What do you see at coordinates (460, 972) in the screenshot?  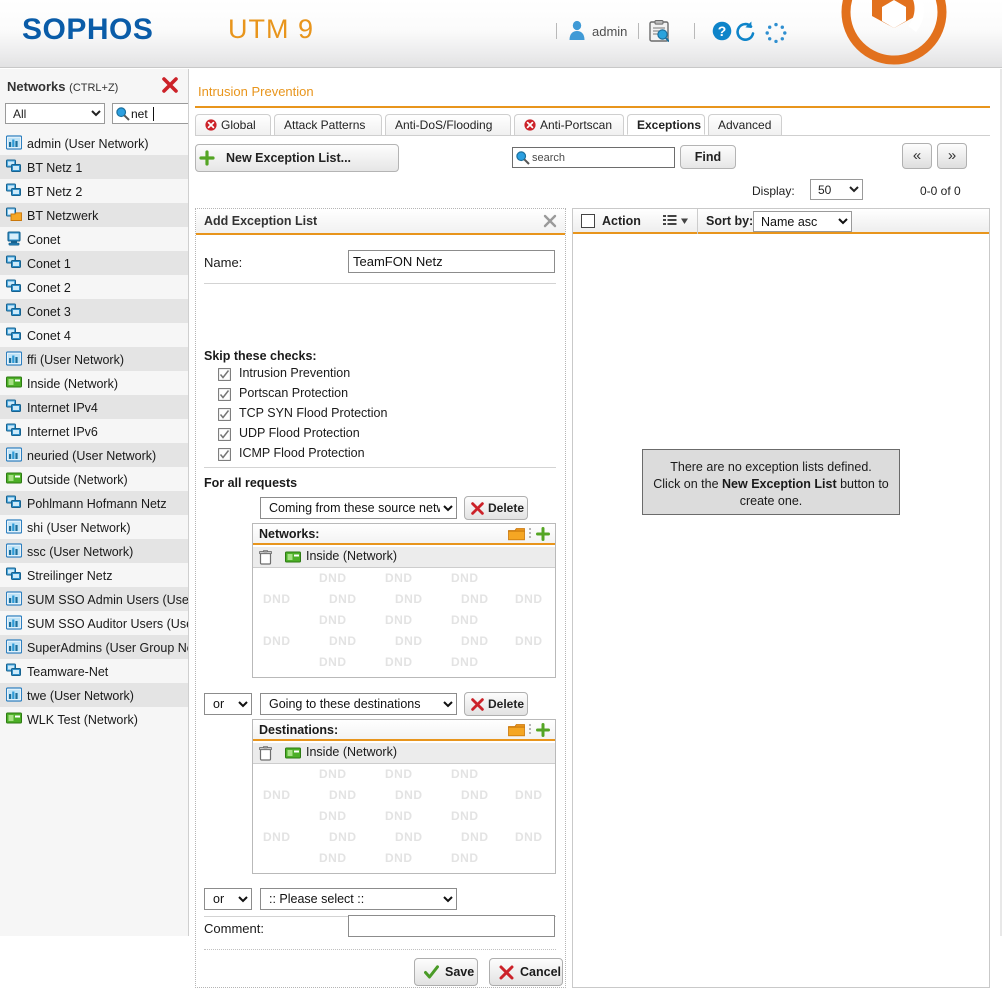 I see `save-label: Save` at bounding box center [460, 972].